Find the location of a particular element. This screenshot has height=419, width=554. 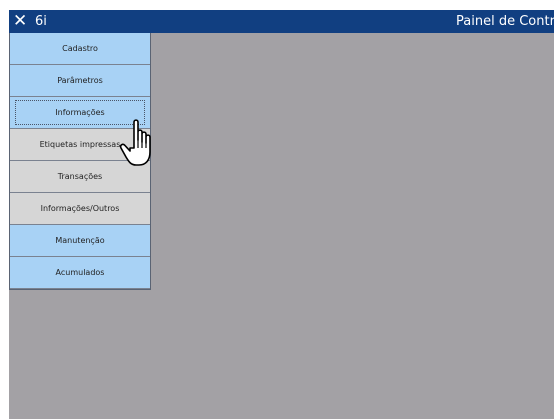

menu-item-parametros: Parâmetros is located at coordinates (80, 81).